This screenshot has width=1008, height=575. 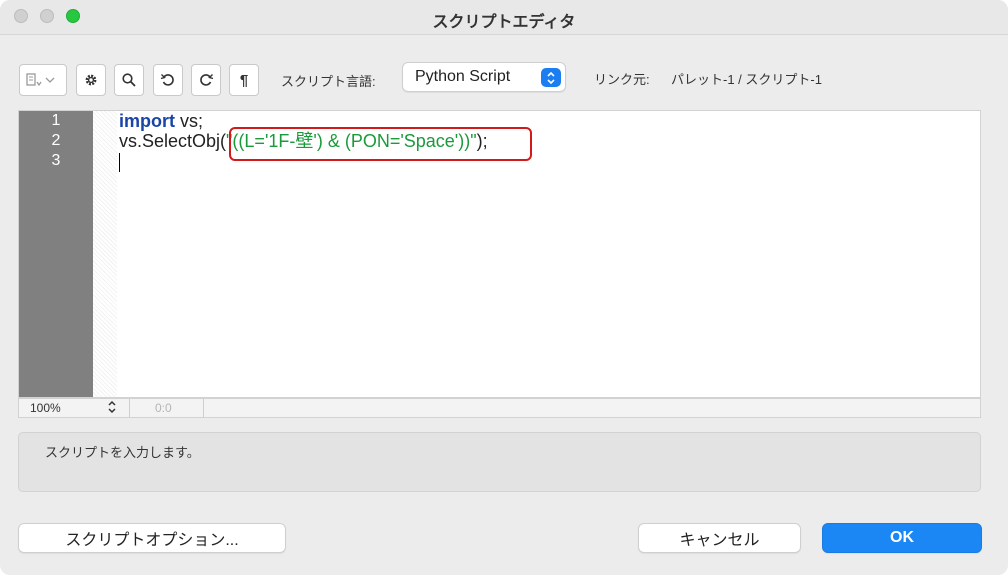 I want to click on insert-popup-button, so click(x=43, y=80).